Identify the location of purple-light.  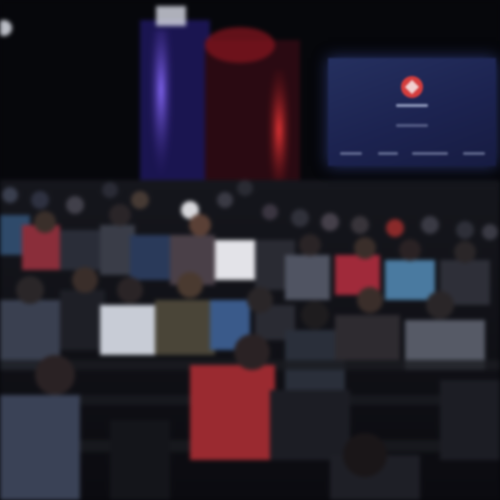
(161, 105).